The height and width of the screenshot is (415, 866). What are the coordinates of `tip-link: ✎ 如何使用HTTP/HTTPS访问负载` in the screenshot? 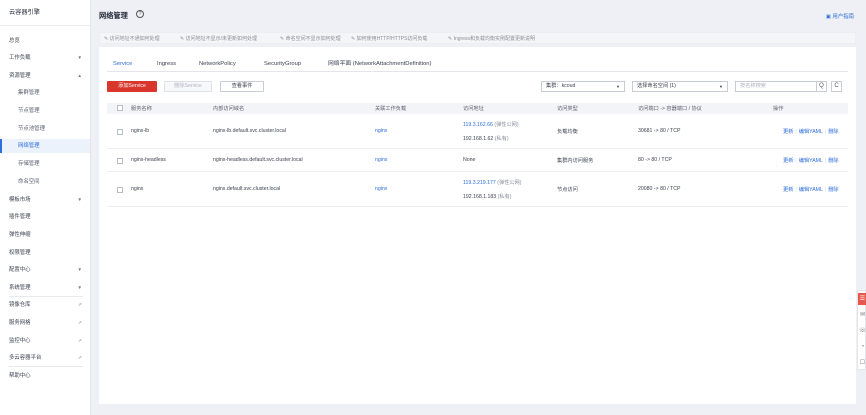 It's located at (389, 38).